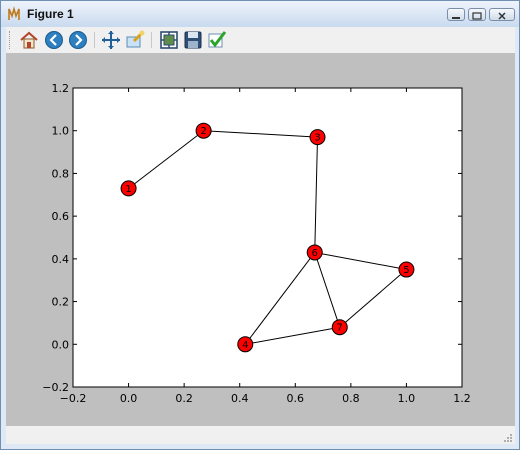 The image size is (520, 450). I want to click on edit-parameters-button, so click(217, 40).